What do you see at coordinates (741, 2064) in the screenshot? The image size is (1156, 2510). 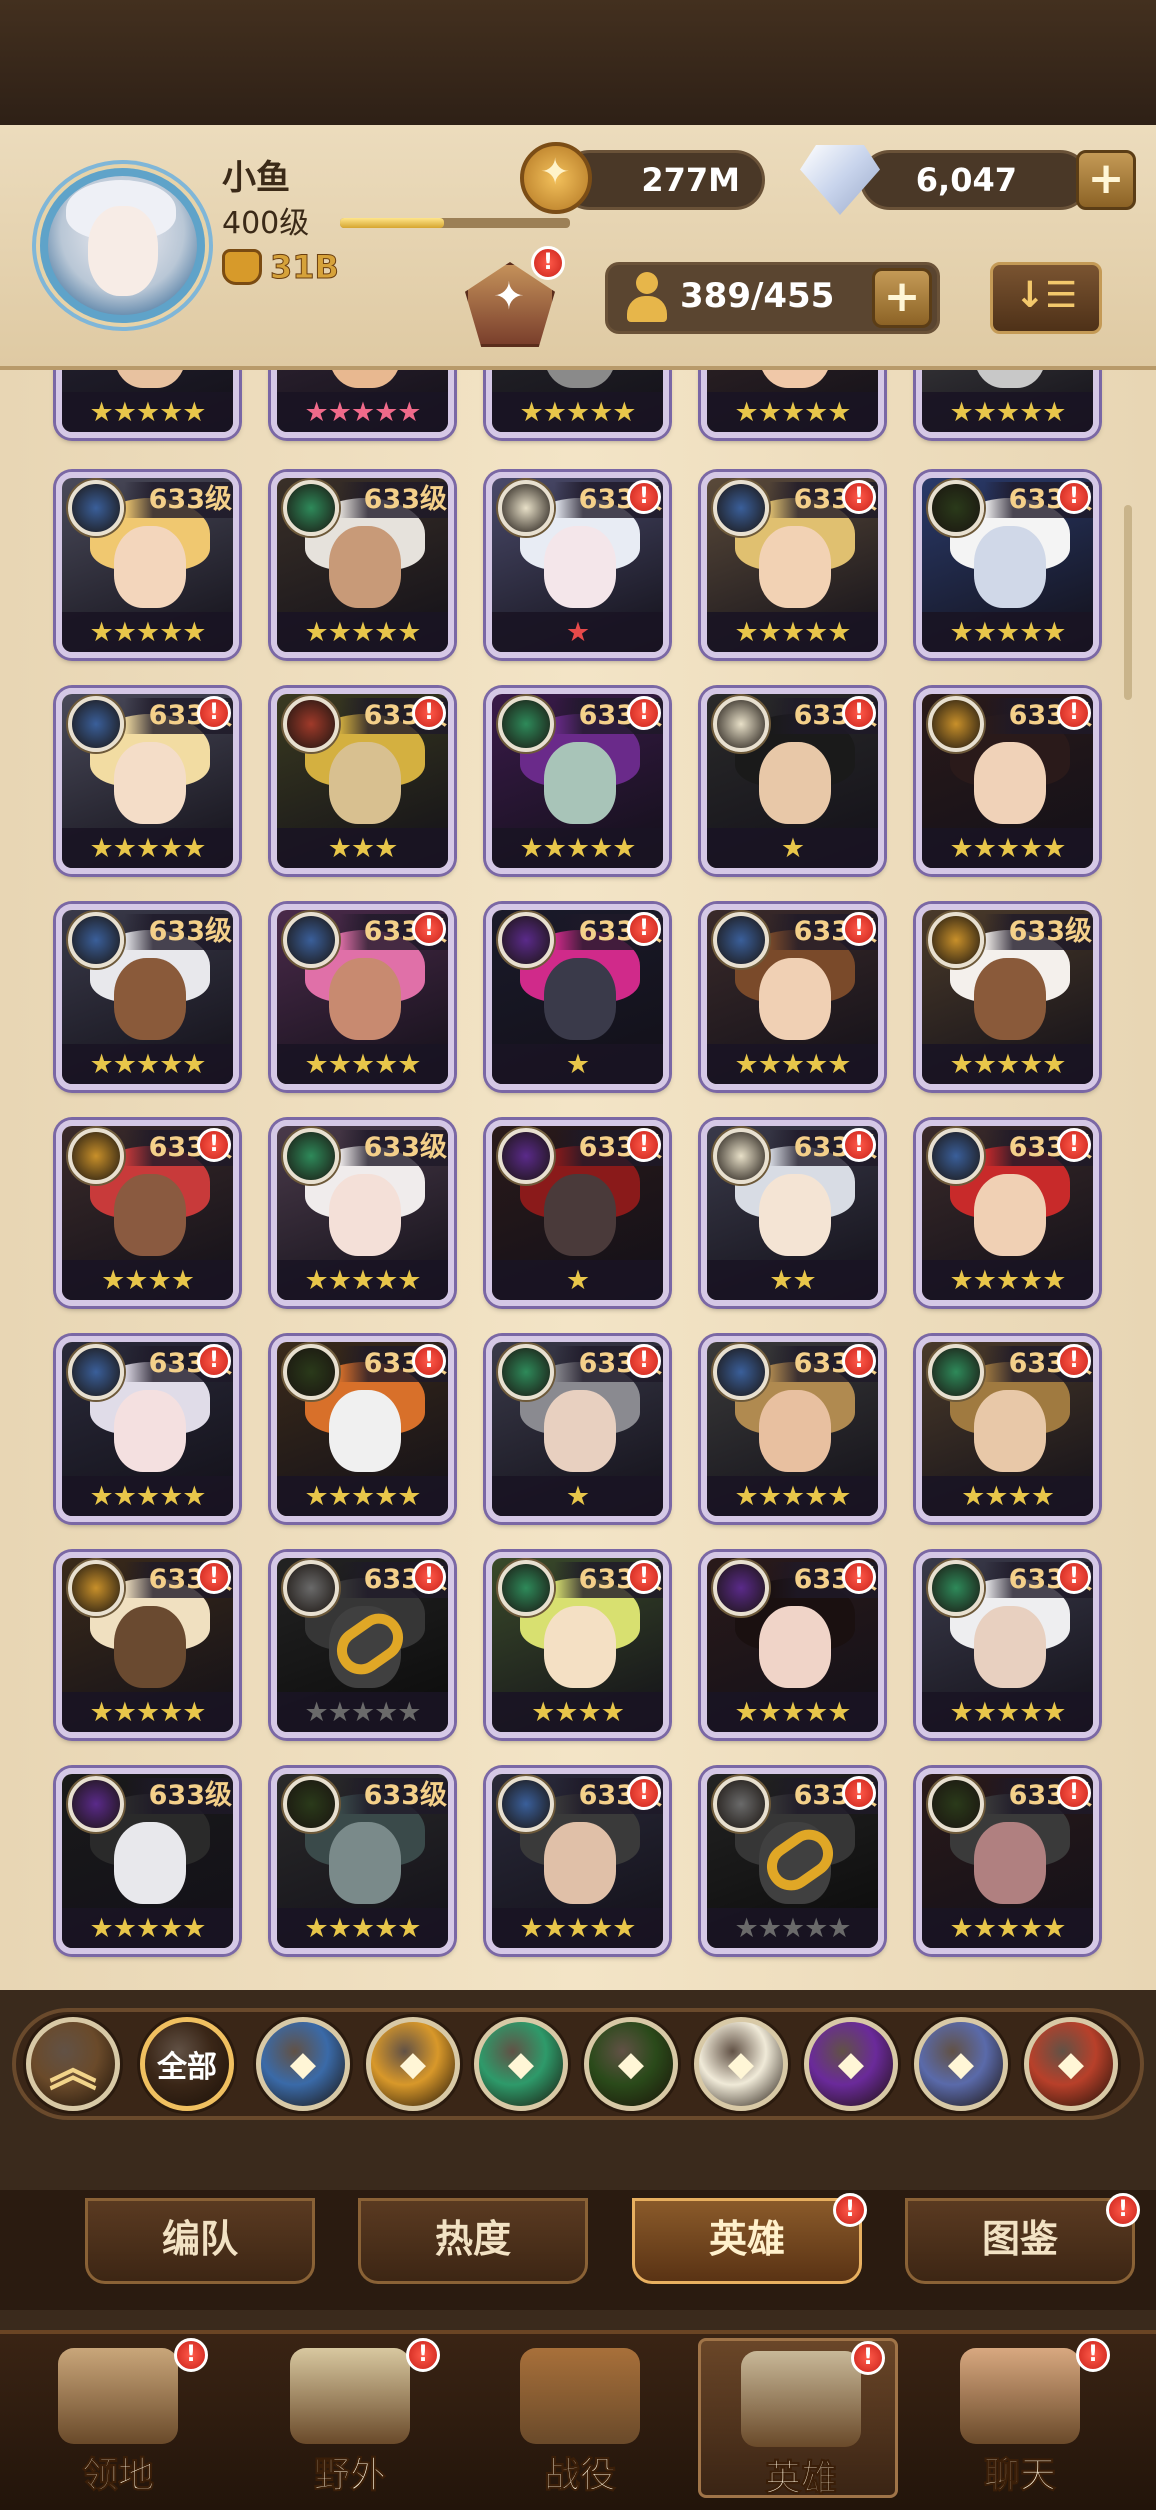 I see `celestial-faction-filter-button: ◆` at bounding box center [741, 2064].